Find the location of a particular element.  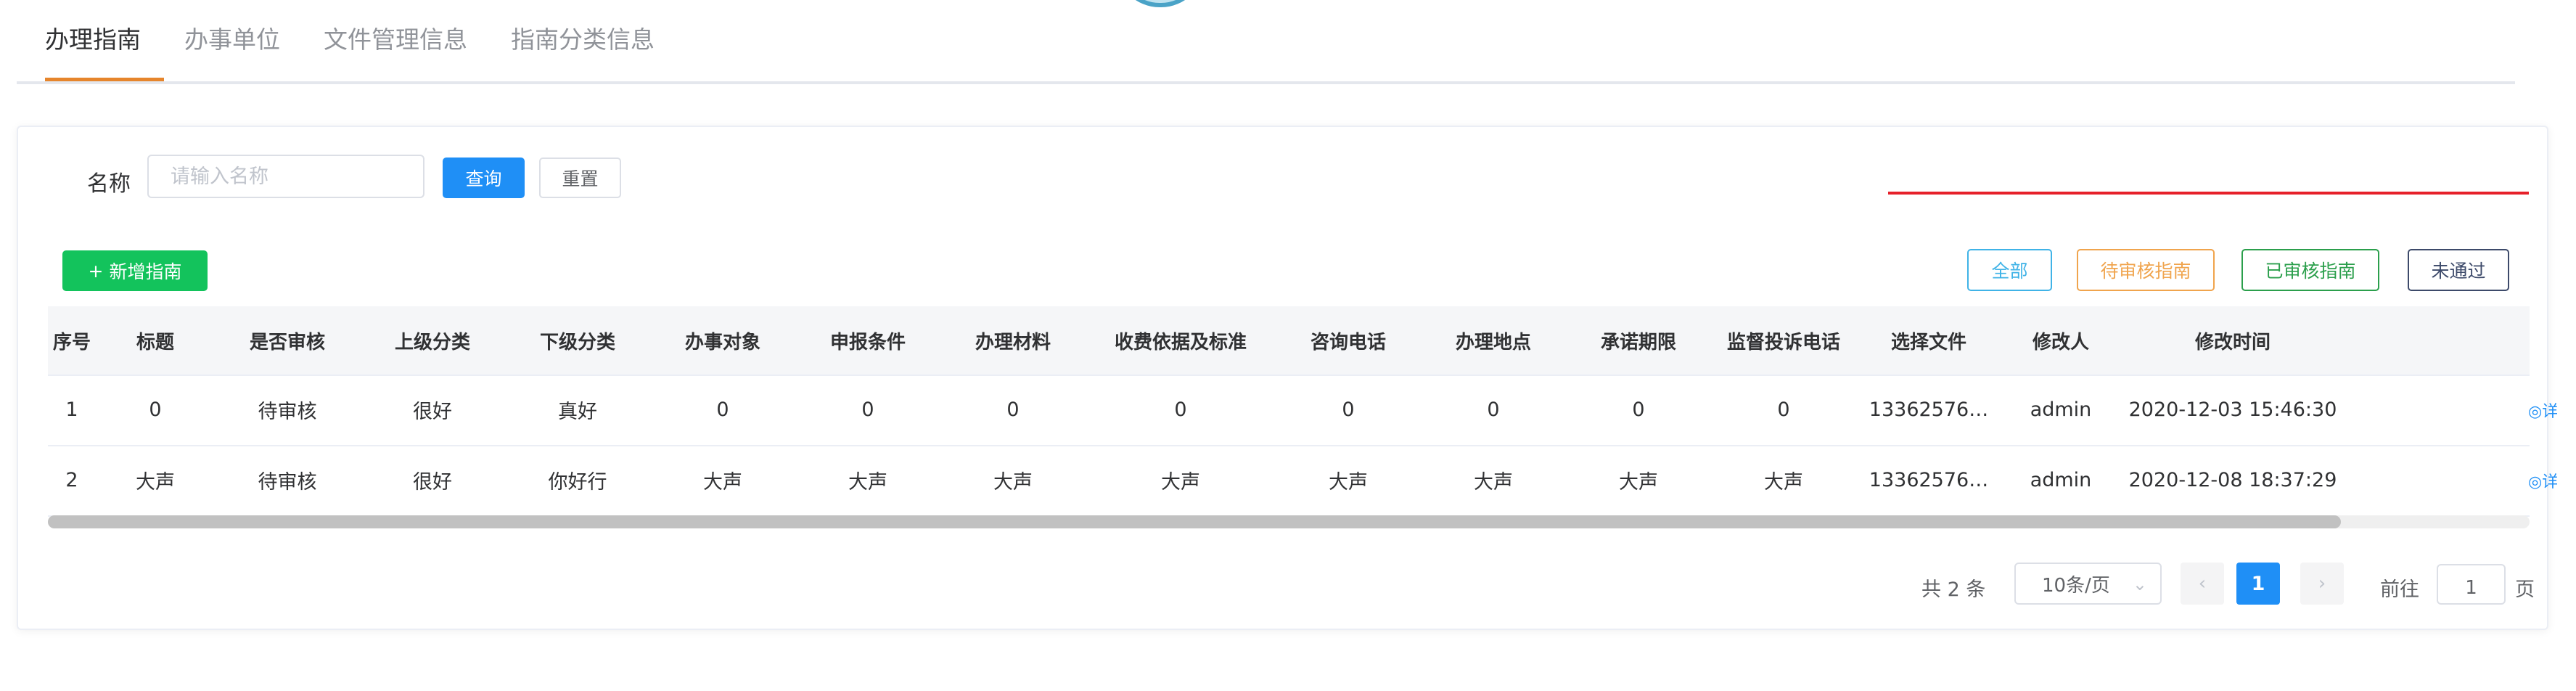

cell-conditions: 大声 is located at coordinates (867, 483).